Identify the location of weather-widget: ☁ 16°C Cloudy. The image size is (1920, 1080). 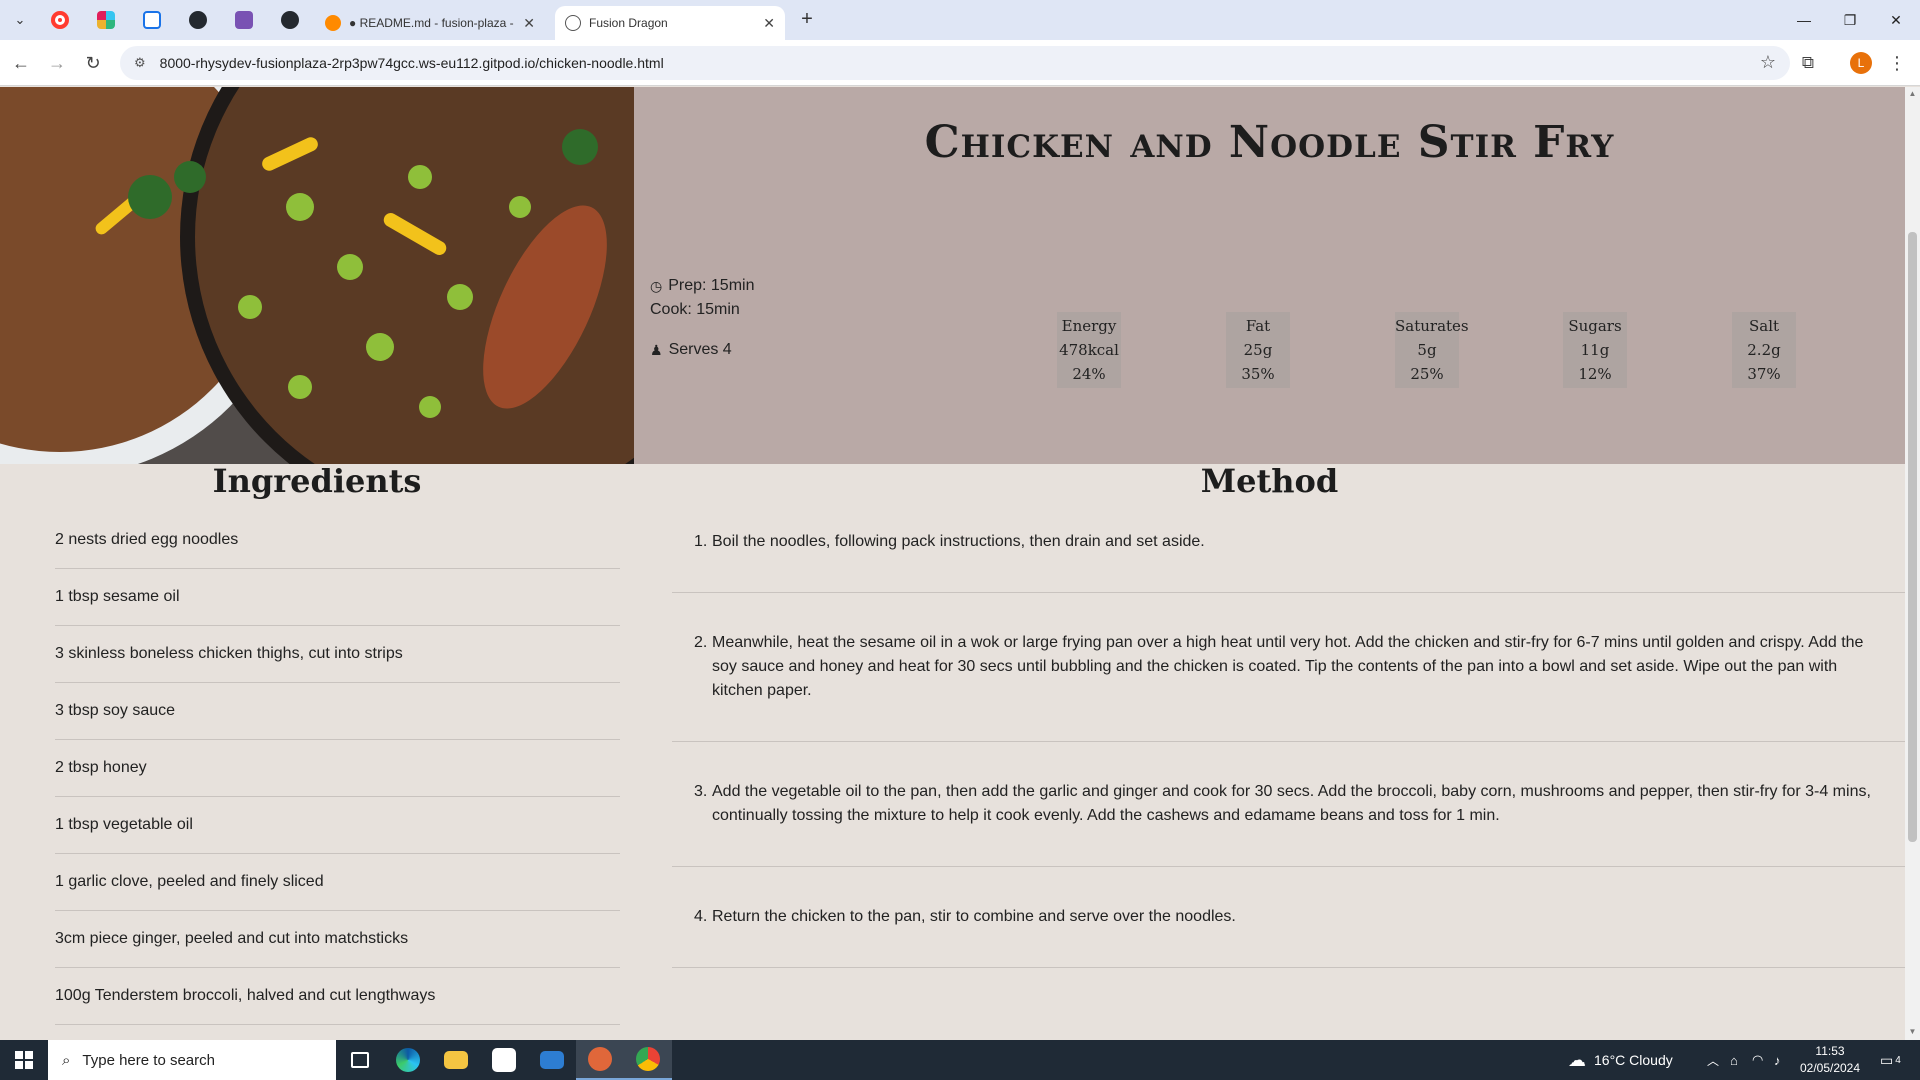
(1620, 1060).